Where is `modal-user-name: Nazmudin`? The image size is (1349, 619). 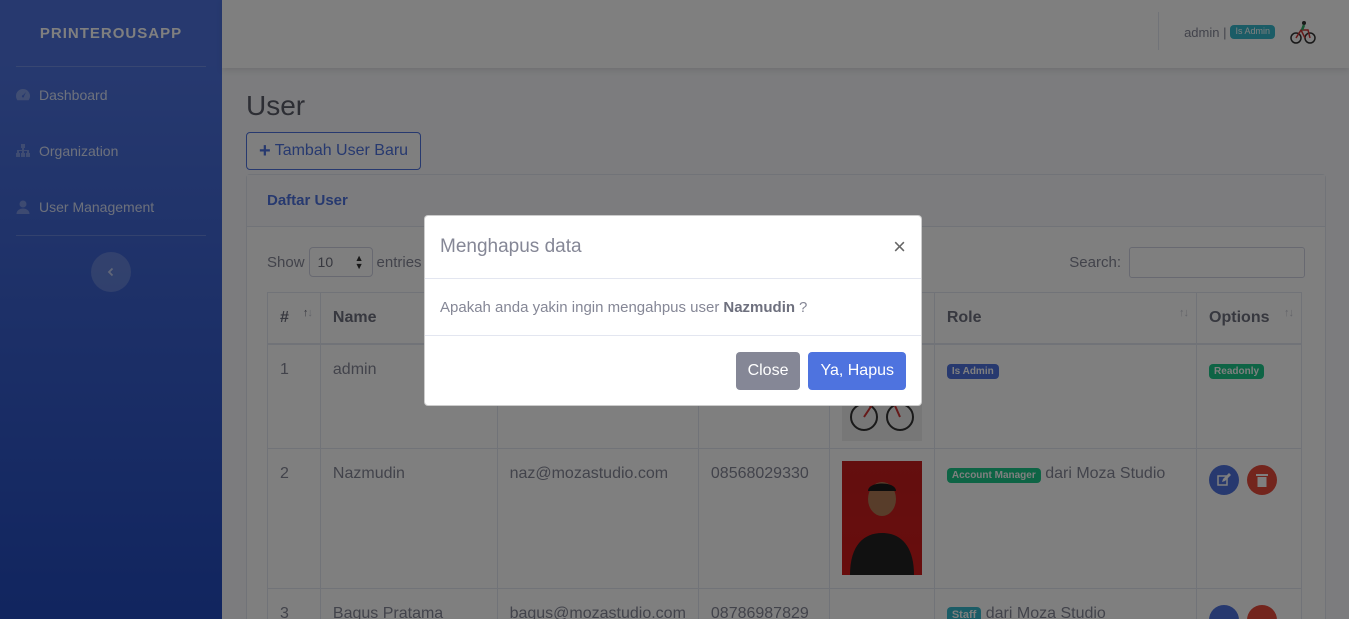 modal-user-name: Nazmudin is located at coordinates (759, 307).